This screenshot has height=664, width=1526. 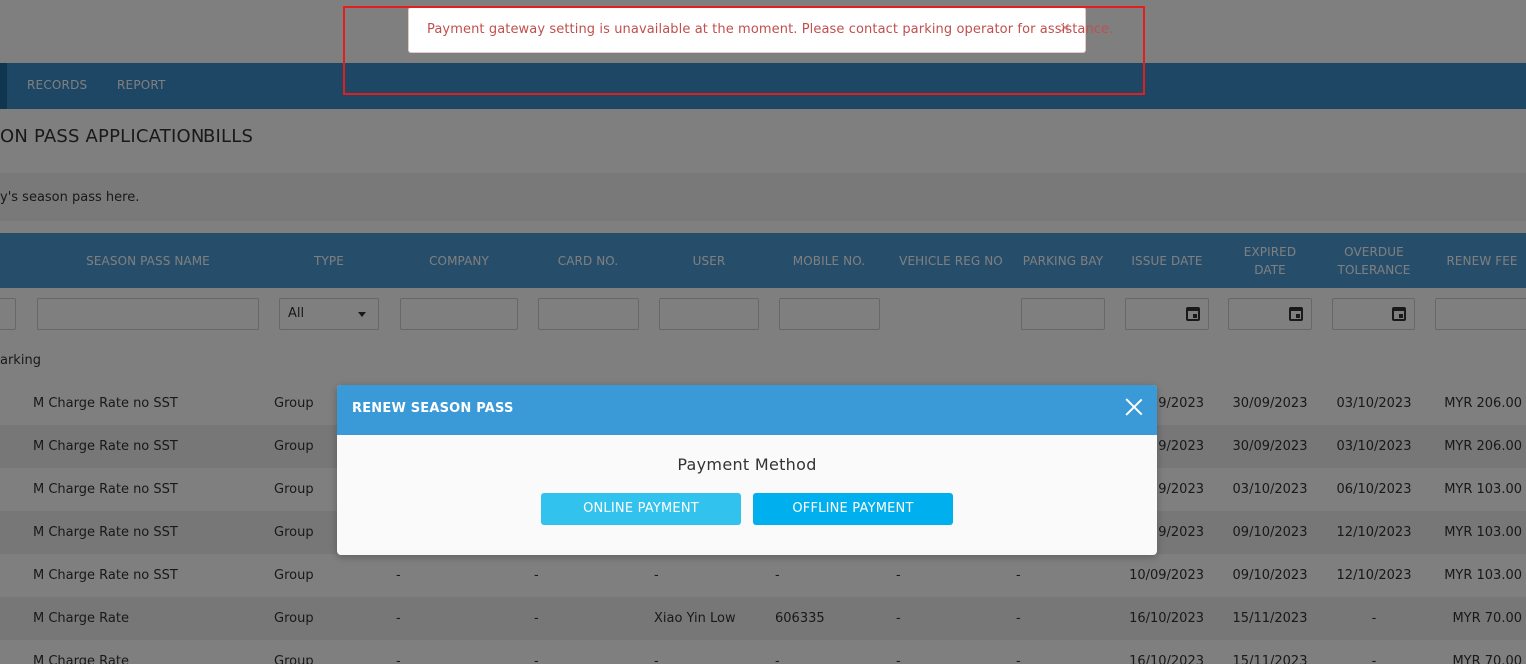 I want to click on payment-method-label: Payment Method, so click(x=747, y=464).